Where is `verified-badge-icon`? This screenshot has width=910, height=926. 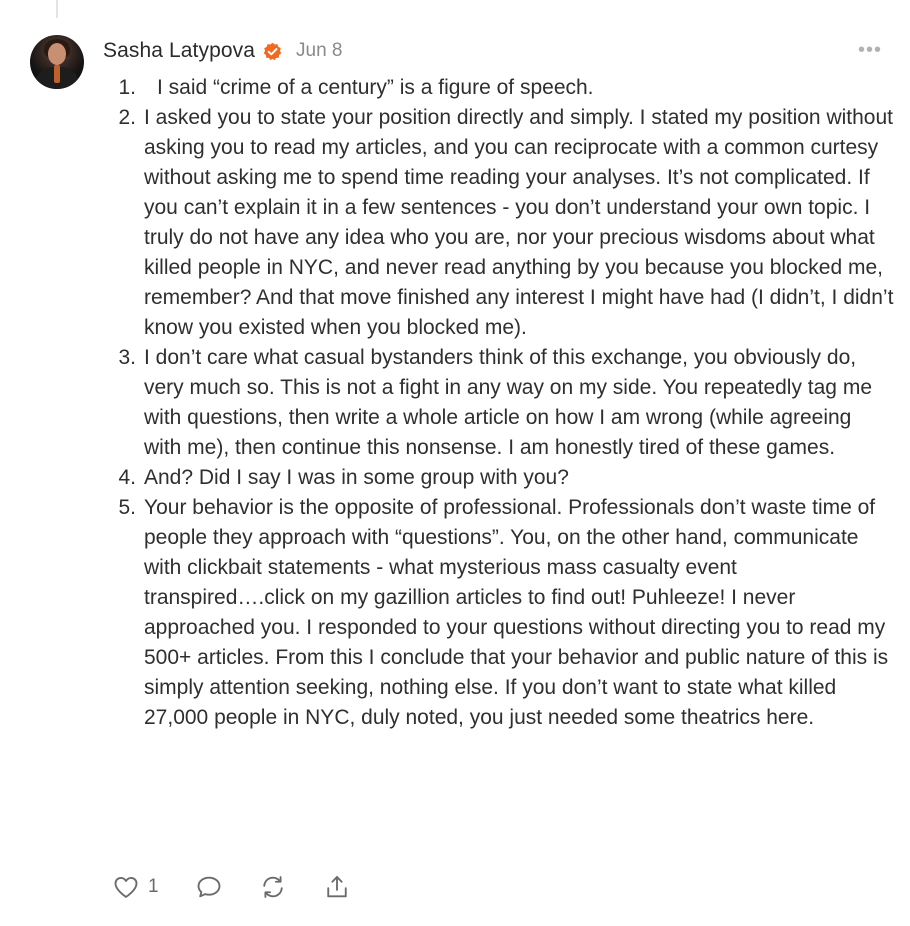
verified-badge-icon is located at coordinates (272, 51).